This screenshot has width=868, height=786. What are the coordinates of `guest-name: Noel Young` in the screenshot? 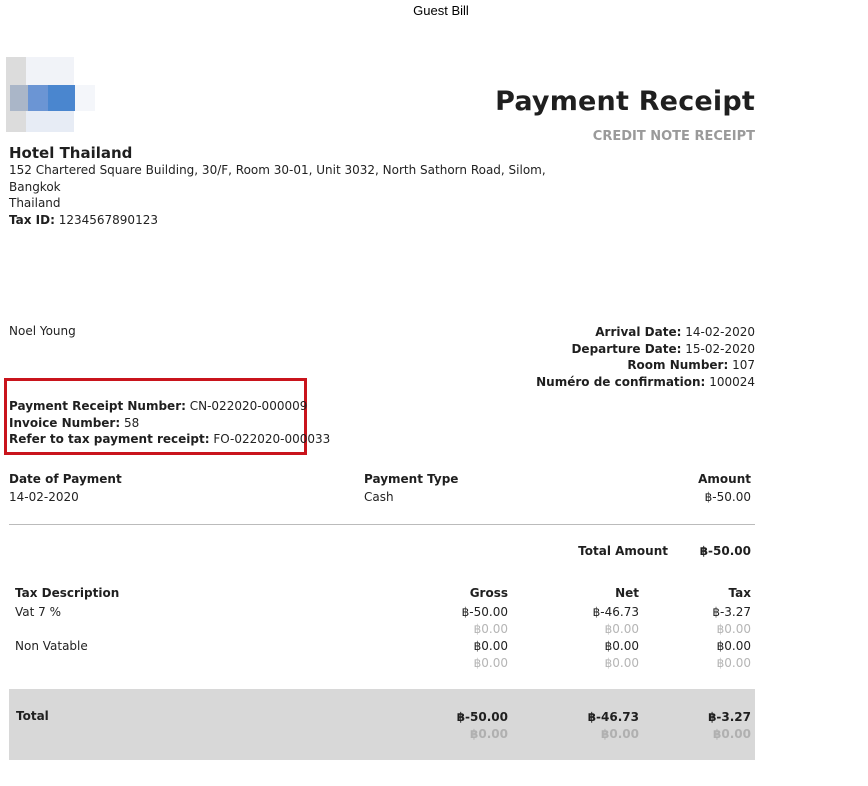 It's located at (42, 331).